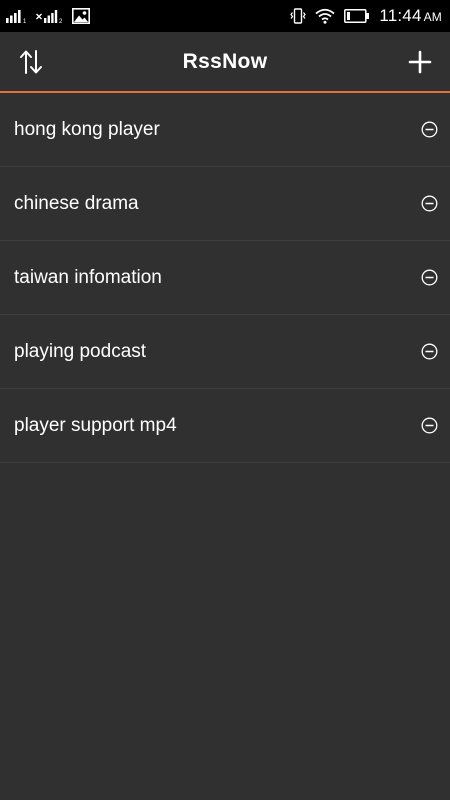  What do you see at coordinates (61, 21) in the screenshot?
I see `svg-text: 2` at bounding box center [61, 21].